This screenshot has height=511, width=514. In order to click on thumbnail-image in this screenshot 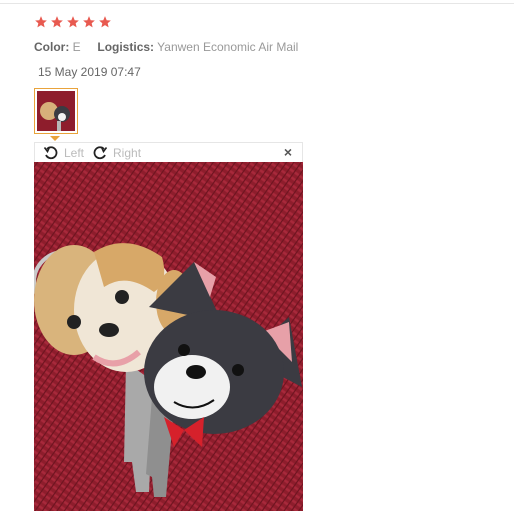, I will do `click(56, 111)`.